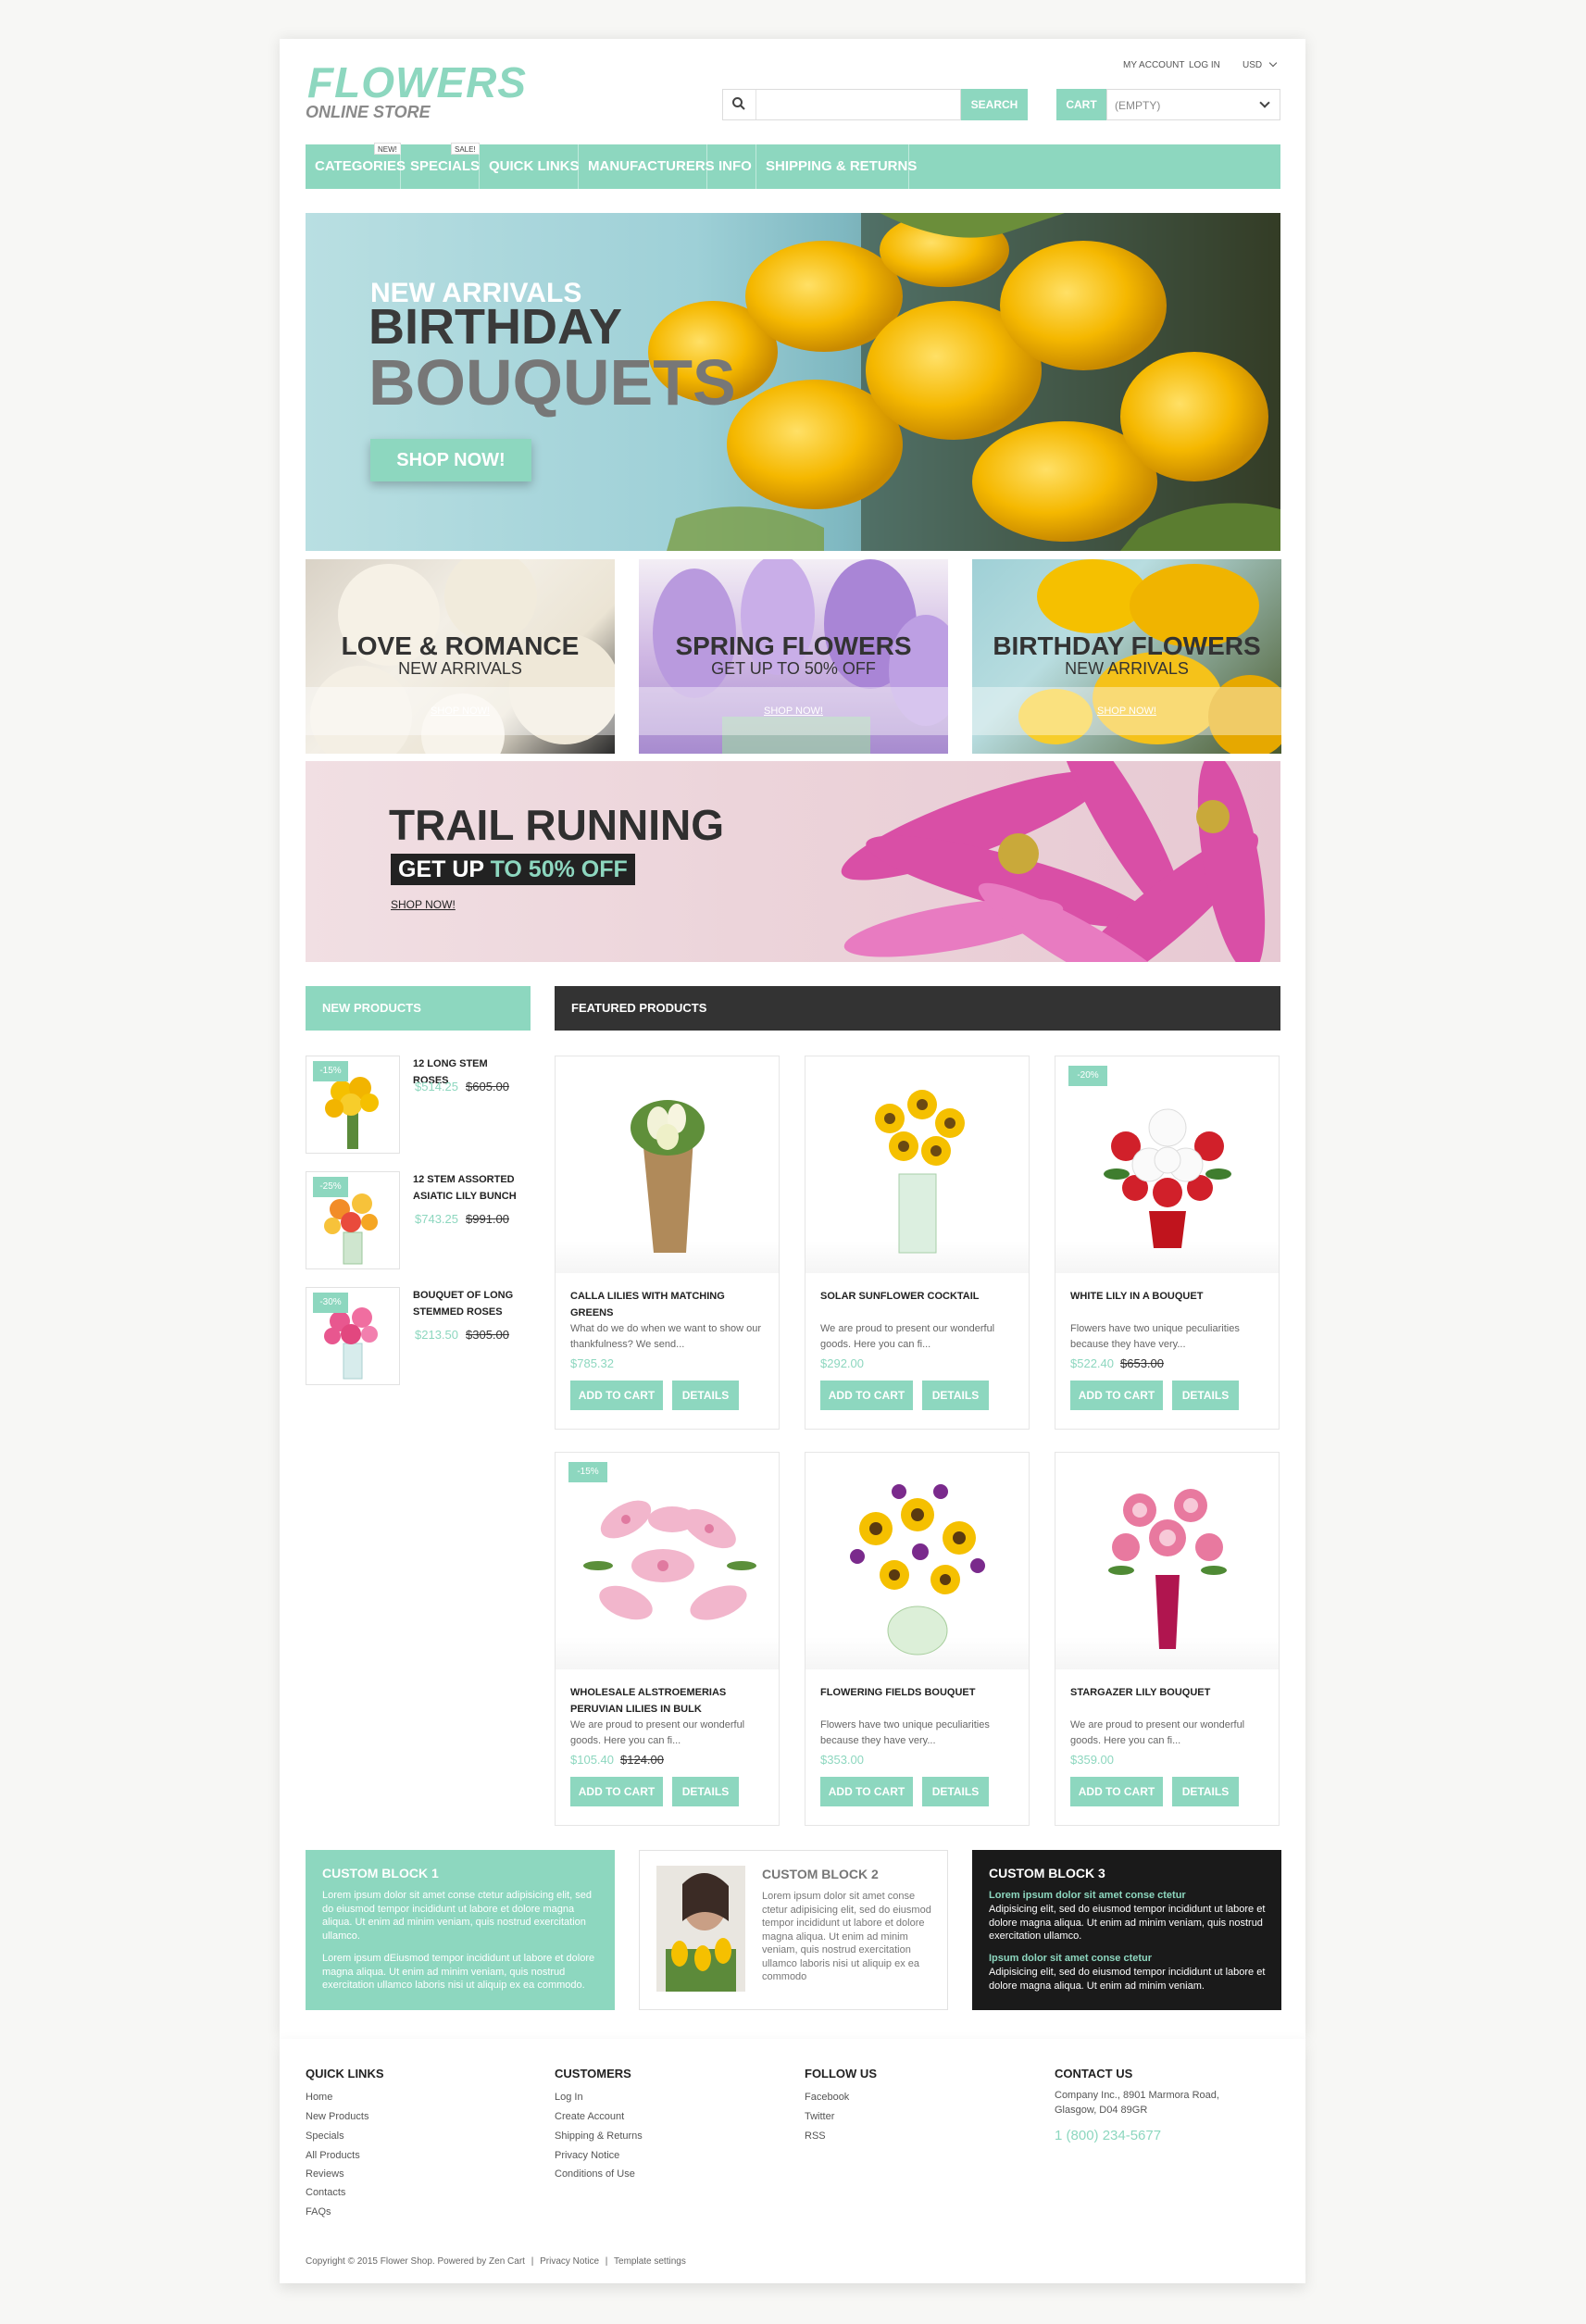 Image resolution: width=1586 pixels, height=2324 pixels. Describe the element at coordinates (318, 2212) in the screenshot. I see `footer-link-faqs: FAQs` at that location.